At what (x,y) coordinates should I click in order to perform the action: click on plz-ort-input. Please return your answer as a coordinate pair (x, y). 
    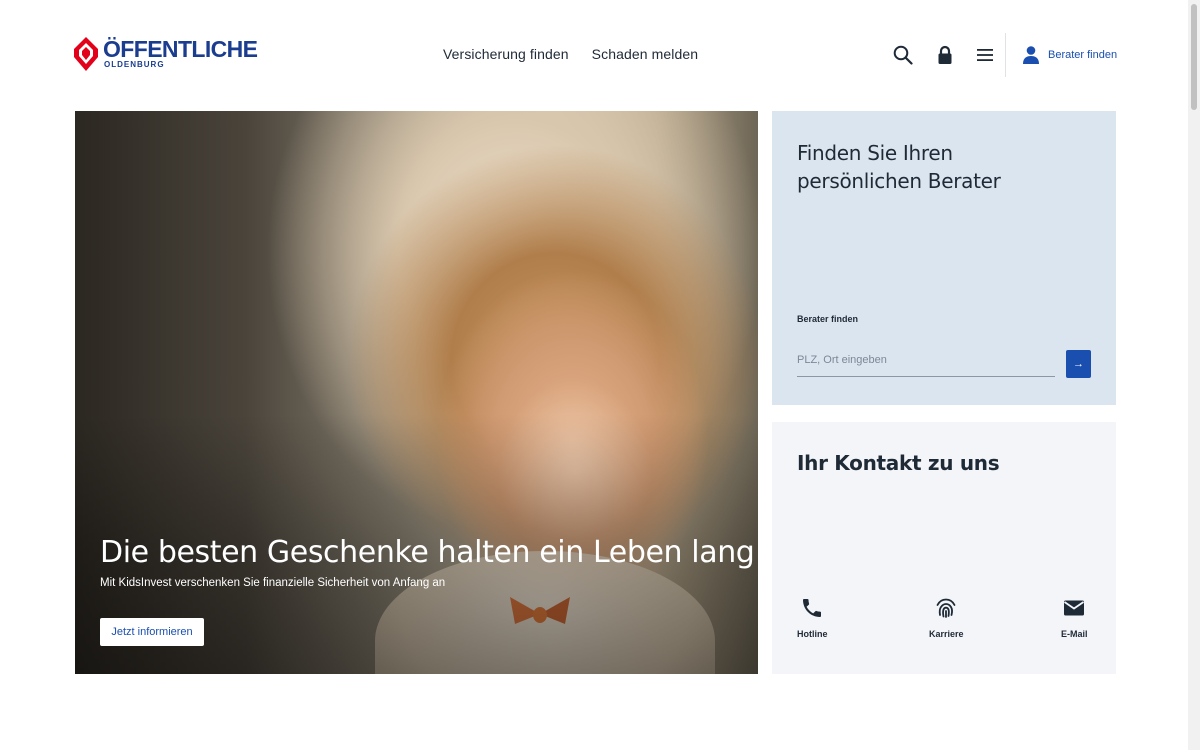
    Looking at the image, I should click on (926, 360).